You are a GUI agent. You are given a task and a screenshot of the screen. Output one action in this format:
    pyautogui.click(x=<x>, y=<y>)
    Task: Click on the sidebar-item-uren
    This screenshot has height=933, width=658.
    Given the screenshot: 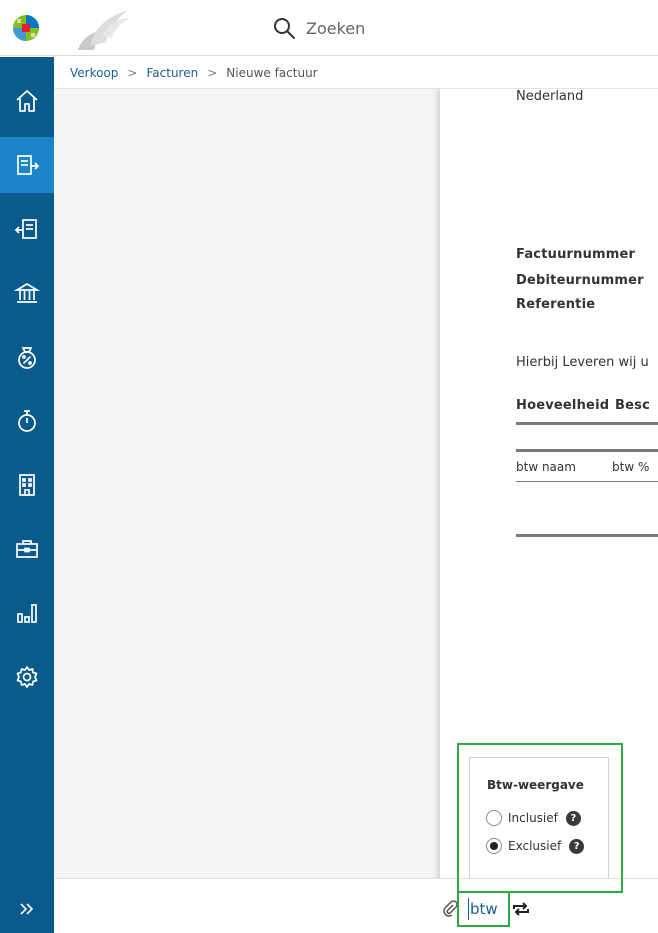 What is the action you would take?
    pyautogui.click(x=27, y=421)
    